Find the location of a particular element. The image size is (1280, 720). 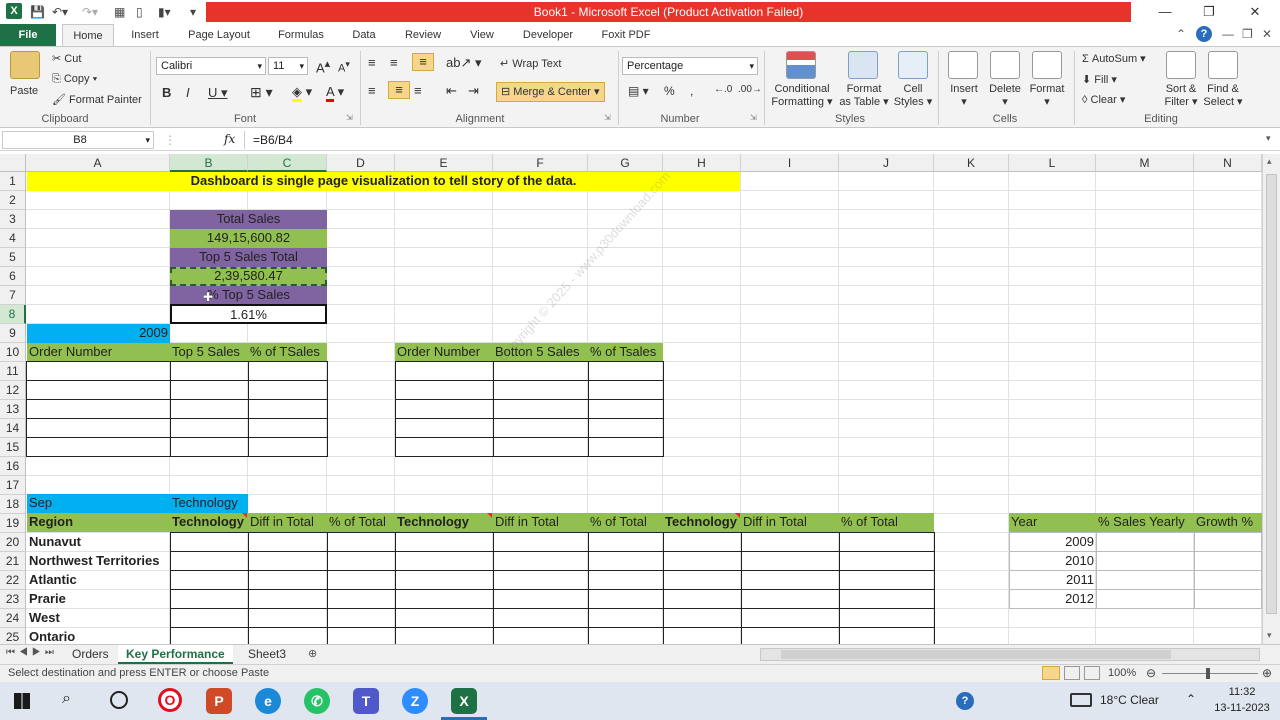

merge-center-button: ⊟ Merge & Center ▾ is located at coordinates (550, 92).